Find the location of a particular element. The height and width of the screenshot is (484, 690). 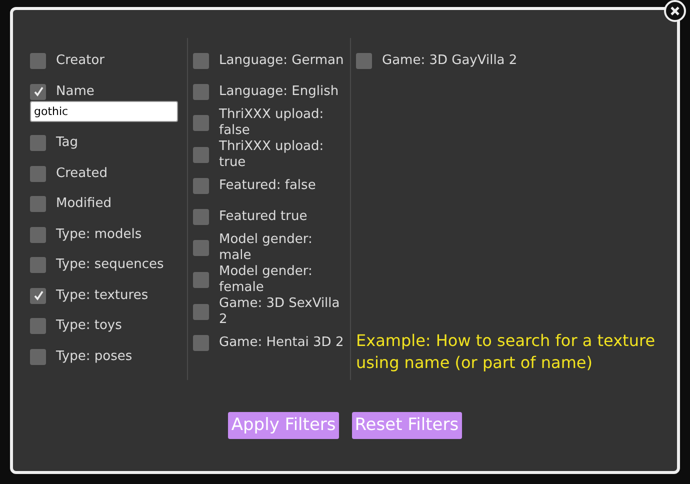

filter-label: Type: textures is located at coordinates (102, 296).